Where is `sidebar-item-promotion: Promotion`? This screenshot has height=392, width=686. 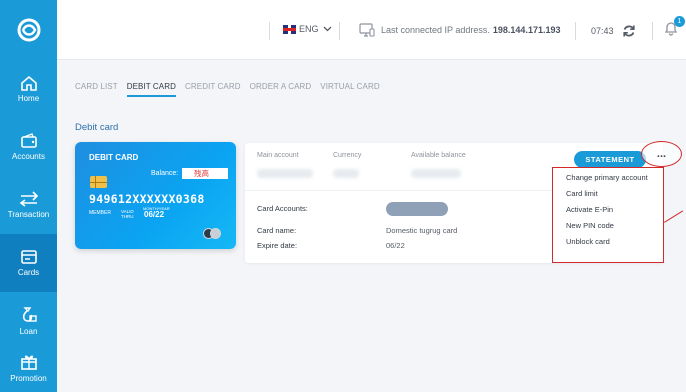 sidebar-item-promotion: Promotion is located at coordinates (28, 367).